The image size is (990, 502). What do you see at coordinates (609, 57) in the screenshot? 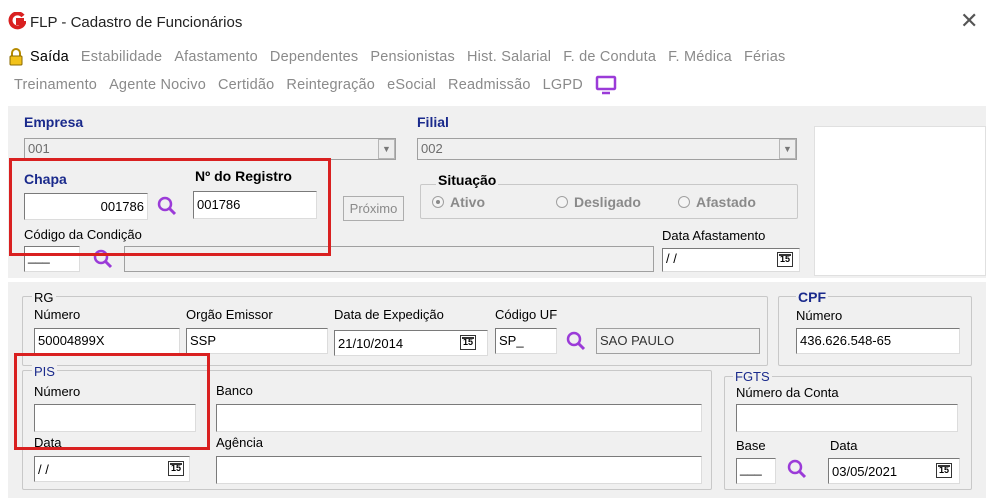
I see `menu-f-conduta: F. de Conduta` at bounding box center [609, 57].